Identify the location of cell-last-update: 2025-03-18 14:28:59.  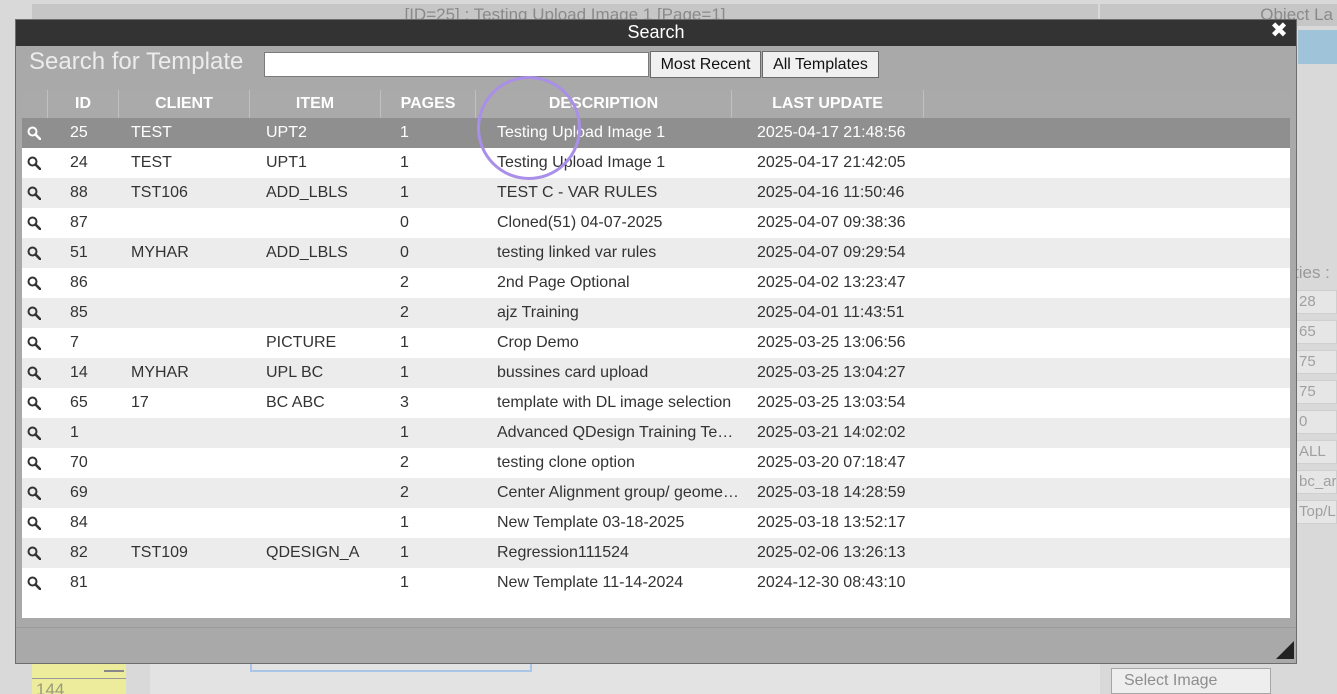
(831, 492).